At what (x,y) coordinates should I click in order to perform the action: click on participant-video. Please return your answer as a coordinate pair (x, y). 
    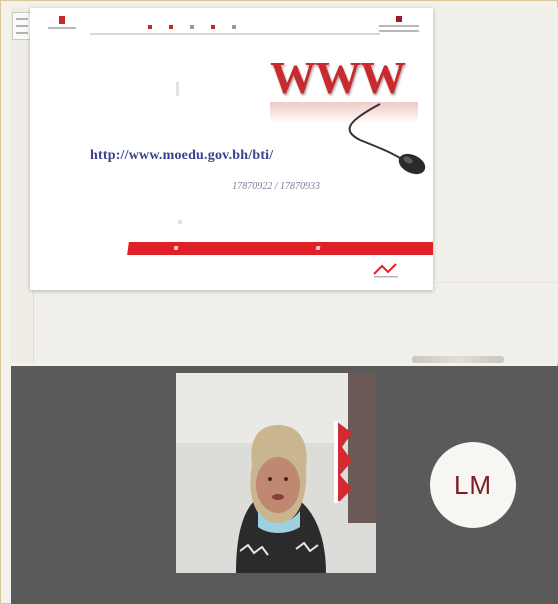
    Looking at the image, I should click on (276, 473).